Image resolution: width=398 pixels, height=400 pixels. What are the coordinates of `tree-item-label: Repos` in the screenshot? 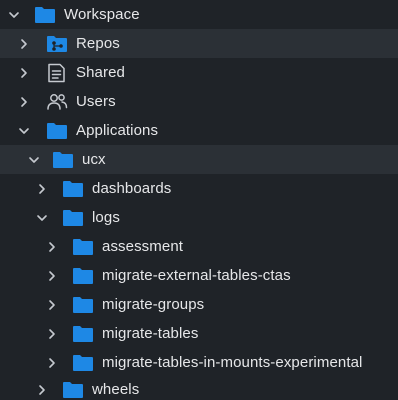 It's located at (98, 43).